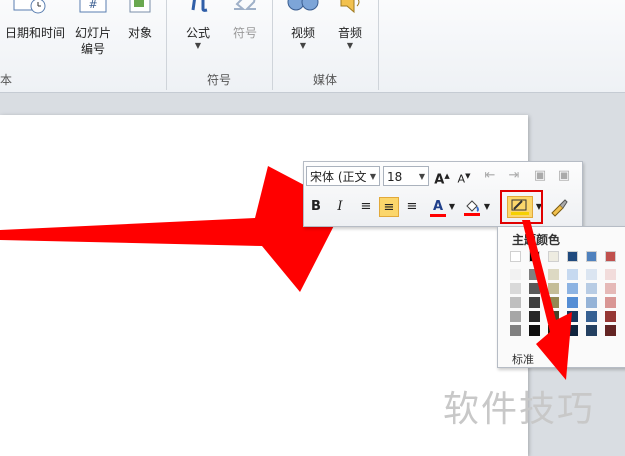  I want to click on watermark-text: 软件技巧, so click(519, 409).